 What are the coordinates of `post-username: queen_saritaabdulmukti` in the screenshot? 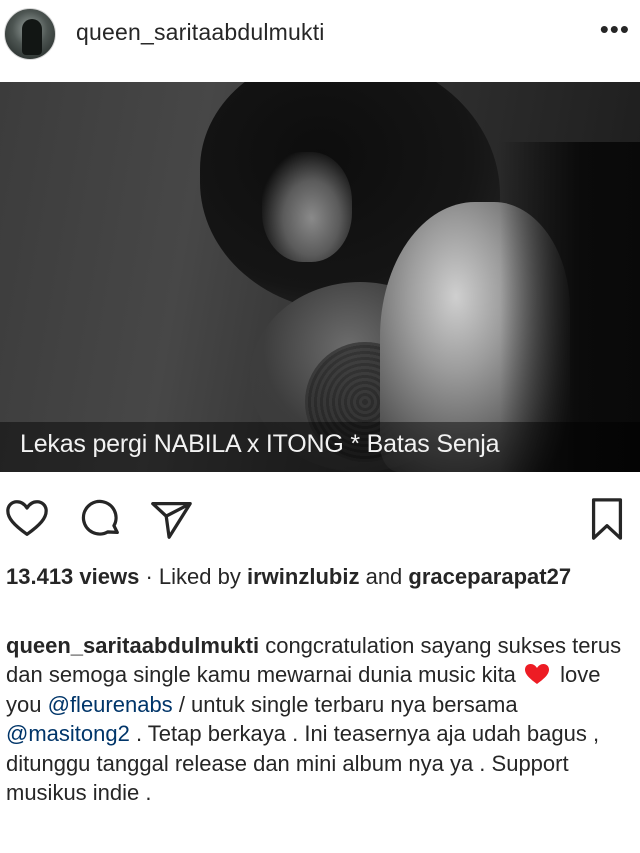 It's located at (200, 32).